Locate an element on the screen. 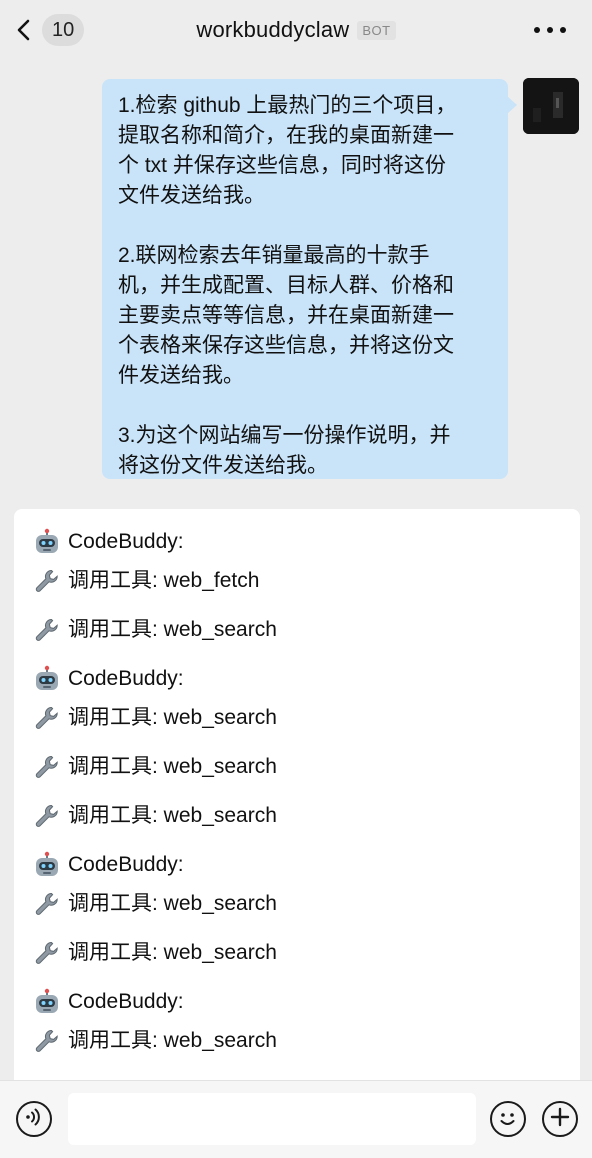 The image size is (592, 1158). message-line: 1.检索 github 上最热门的三个项目， is located at coordinates (287, 105).